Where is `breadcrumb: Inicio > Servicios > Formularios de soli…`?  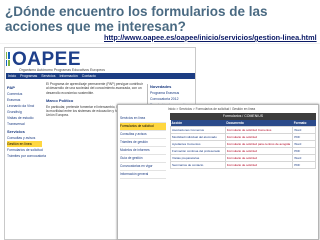
breadcrumb: Inicio > Servicios > Formularios de soli… is located at coordinates (212, 109).